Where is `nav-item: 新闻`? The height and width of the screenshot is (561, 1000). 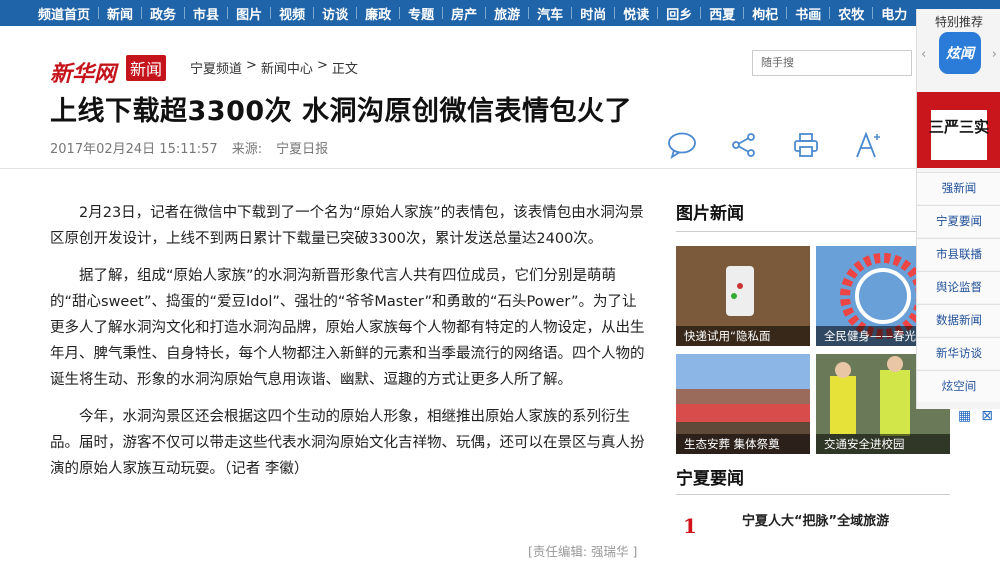 nav-item: 新闻 is located at coordinates (119, 13).